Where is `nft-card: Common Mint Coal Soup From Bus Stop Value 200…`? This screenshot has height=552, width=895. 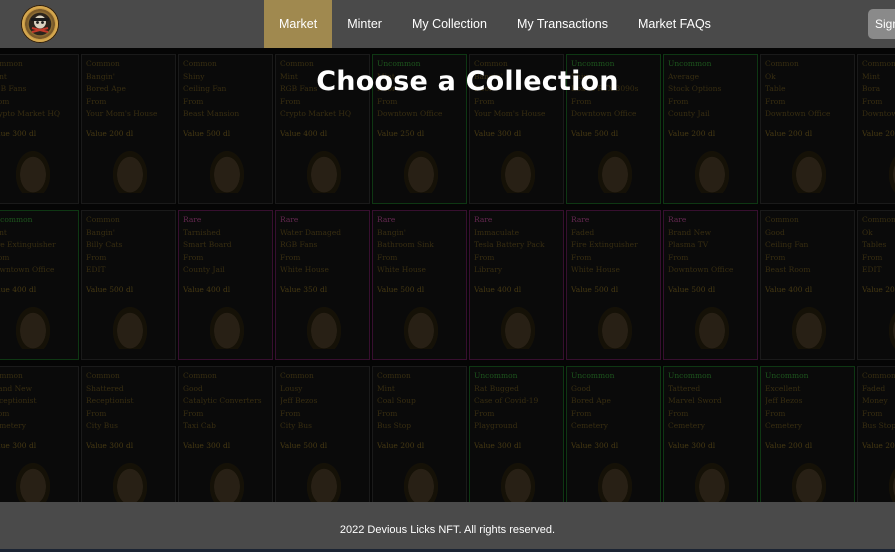 nft-card: Common Mint Coal Soup From Bus Stop Value 200… is located at coordinates (419, 434).